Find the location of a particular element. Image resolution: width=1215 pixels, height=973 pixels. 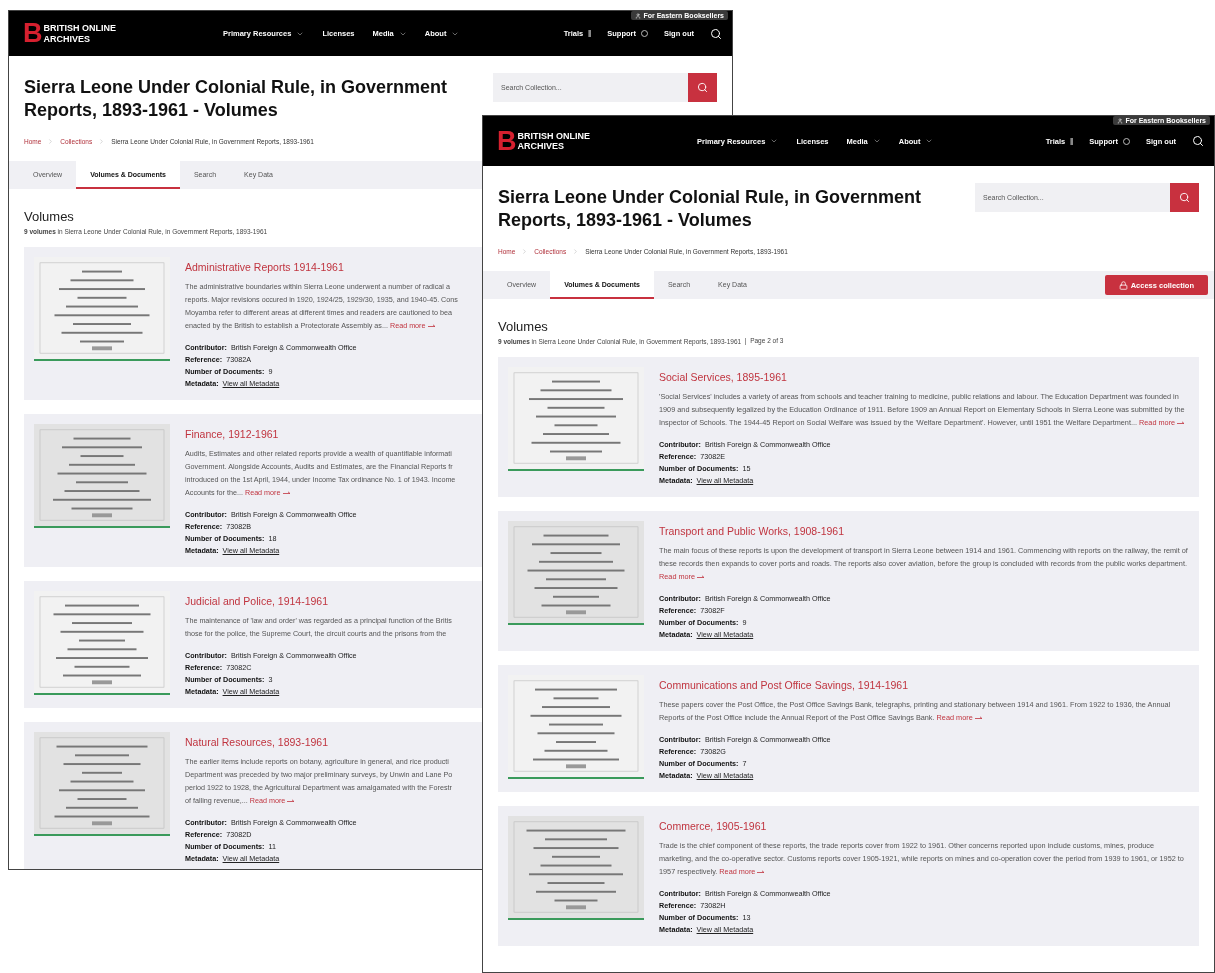

volume-title: Communications and Post Office Savings, 1914-1961 is located at coordinates (784, 685).